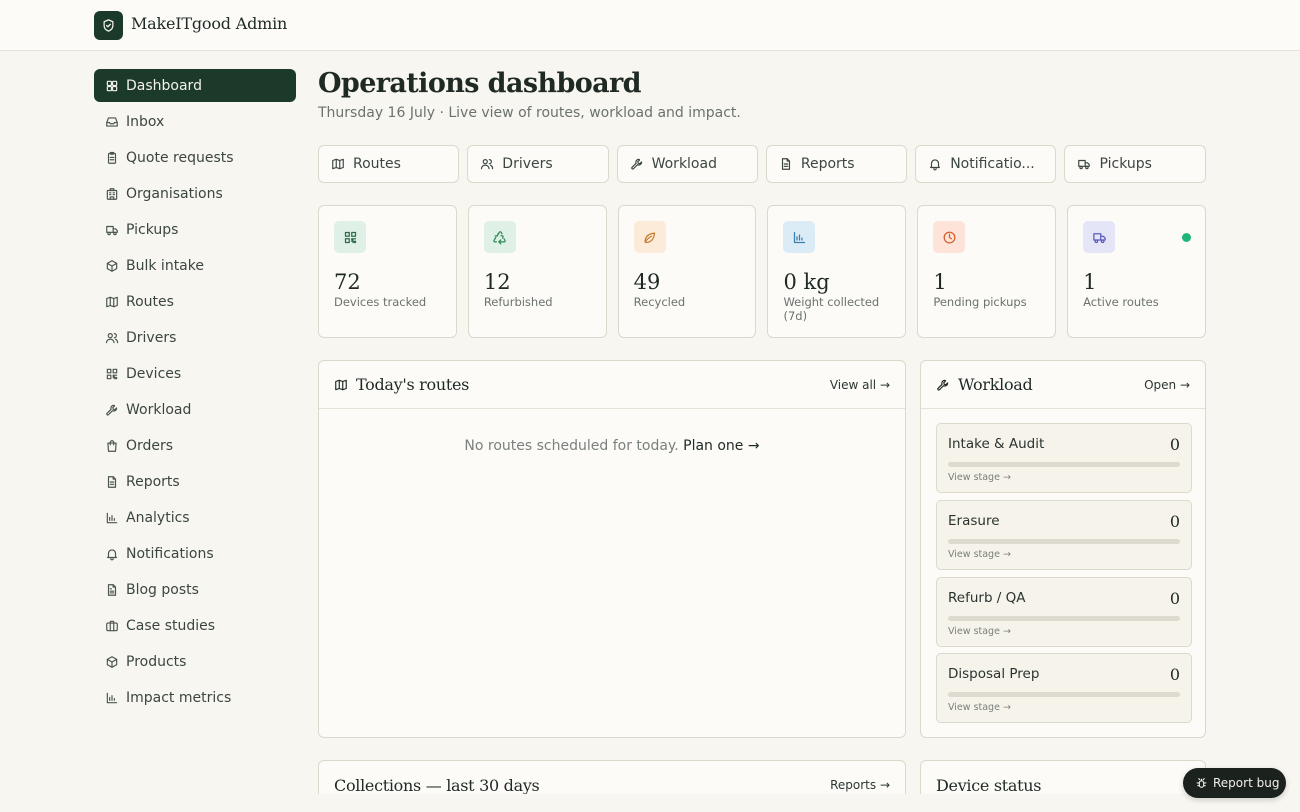 The height and width of the screenshot is (812, 1300). Describe the element at coordinates (1174, 598) in the screenshot. I see `stage-count: 0` at that location.